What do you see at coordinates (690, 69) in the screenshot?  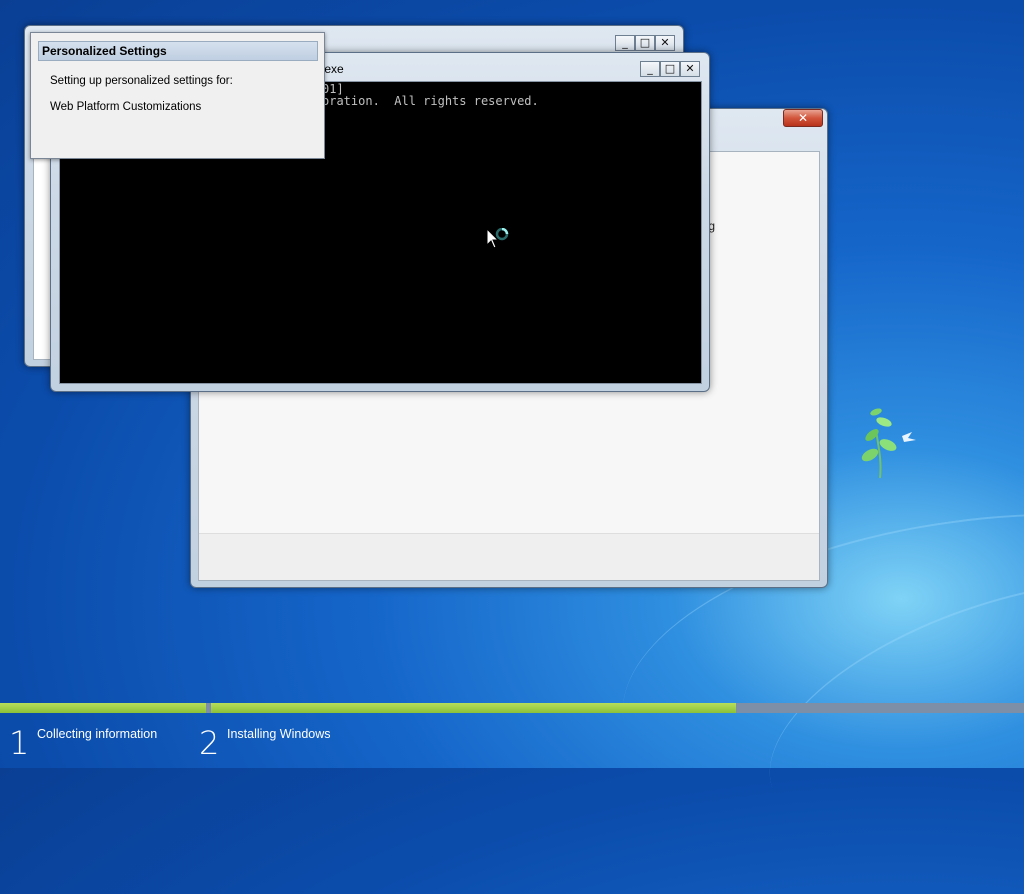 I see `cmd-close-button: ✕` at bounding box center [690, 69].